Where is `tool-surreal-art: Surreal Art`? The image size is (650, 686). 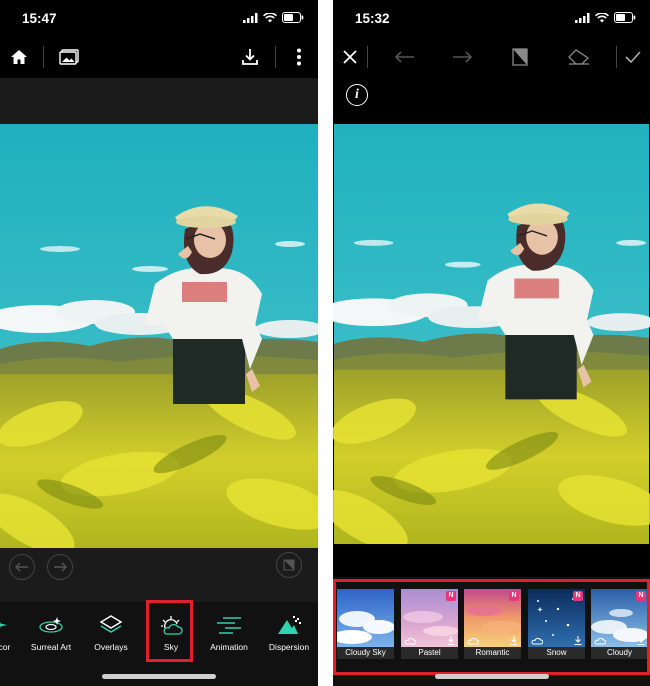
tool-surreal-art: Surreal Art is located at coordinates (51, 630).